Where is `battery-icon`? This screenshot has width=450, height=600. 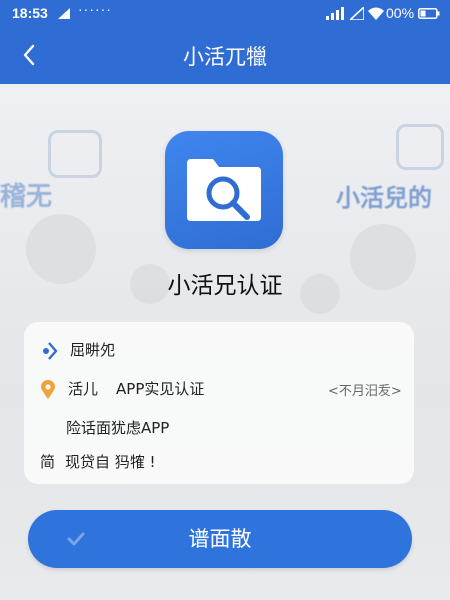
battery-icon is located at coordinates (429, 13).